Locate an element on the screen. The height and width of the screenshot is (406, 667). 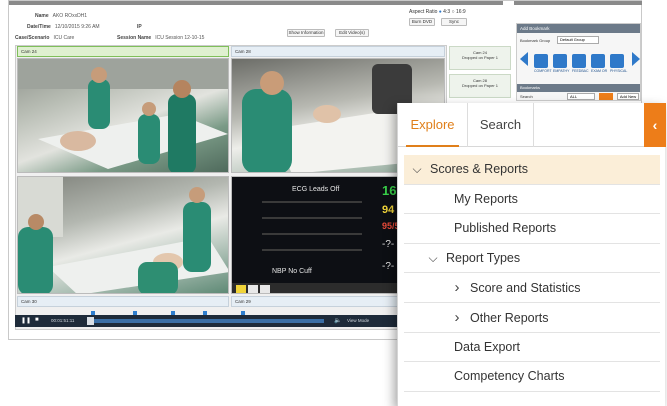
comfort-icon is located at coordinates (541, 61).